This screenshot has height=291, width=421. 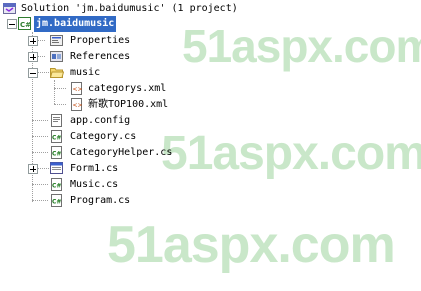 I want to click on tree-row-music-cs: C# Music.cs, so click(x=210, y=185).